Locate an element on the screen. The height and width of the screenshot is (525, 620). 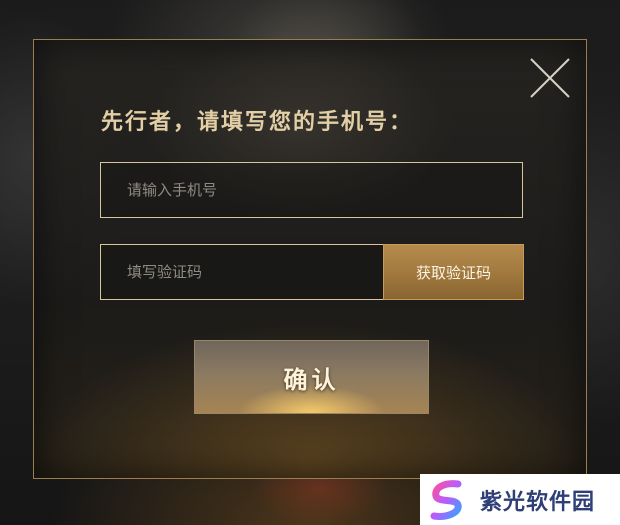
confirm-button: 确认 is located at coordinates (311, 377).